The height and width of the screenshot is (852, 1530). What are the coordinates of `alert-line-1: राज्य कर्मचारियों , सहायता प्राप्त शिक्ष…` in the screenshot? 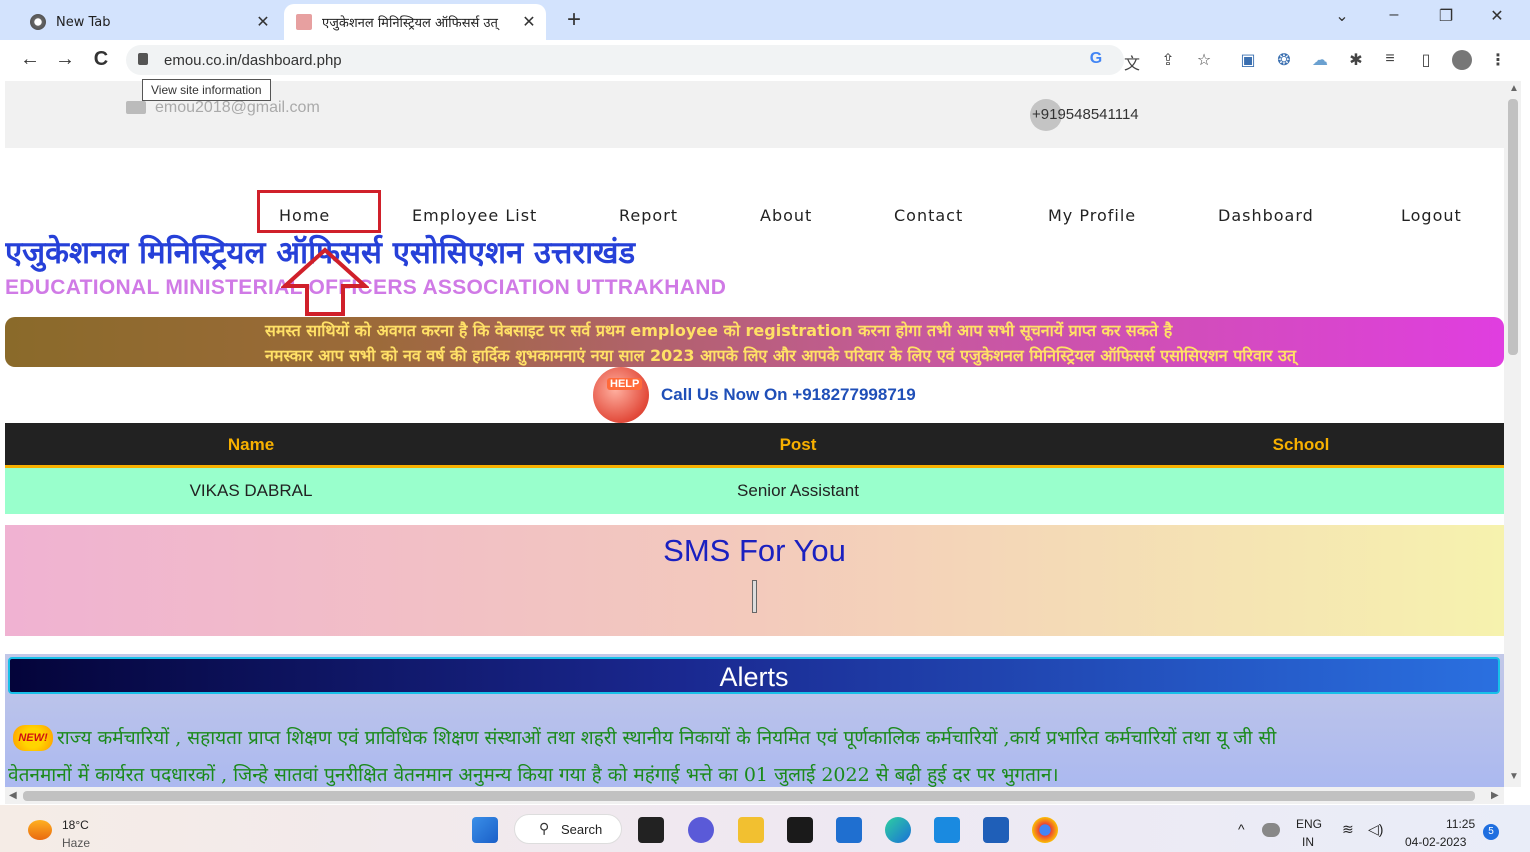 It's located at (666, 737).